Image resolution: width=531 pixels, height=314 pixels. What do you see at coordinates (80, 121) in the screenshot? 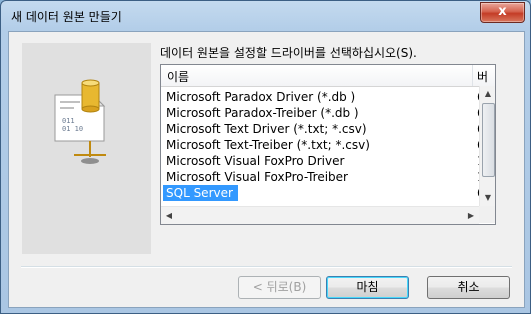
I see `data-source-illustration-icon: 011 01 10` at bounding box center [80, 121].